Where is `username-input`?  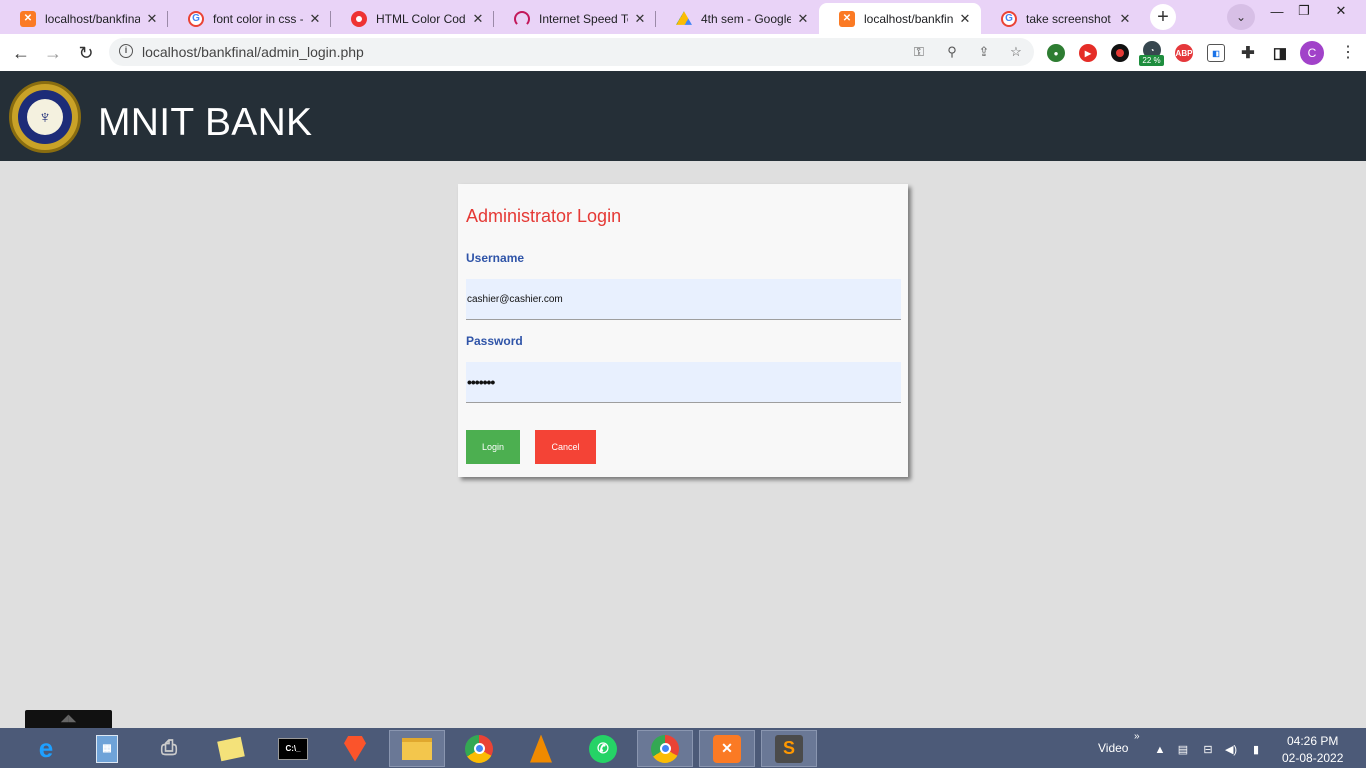
username-input is located at coordinates (683, 299).